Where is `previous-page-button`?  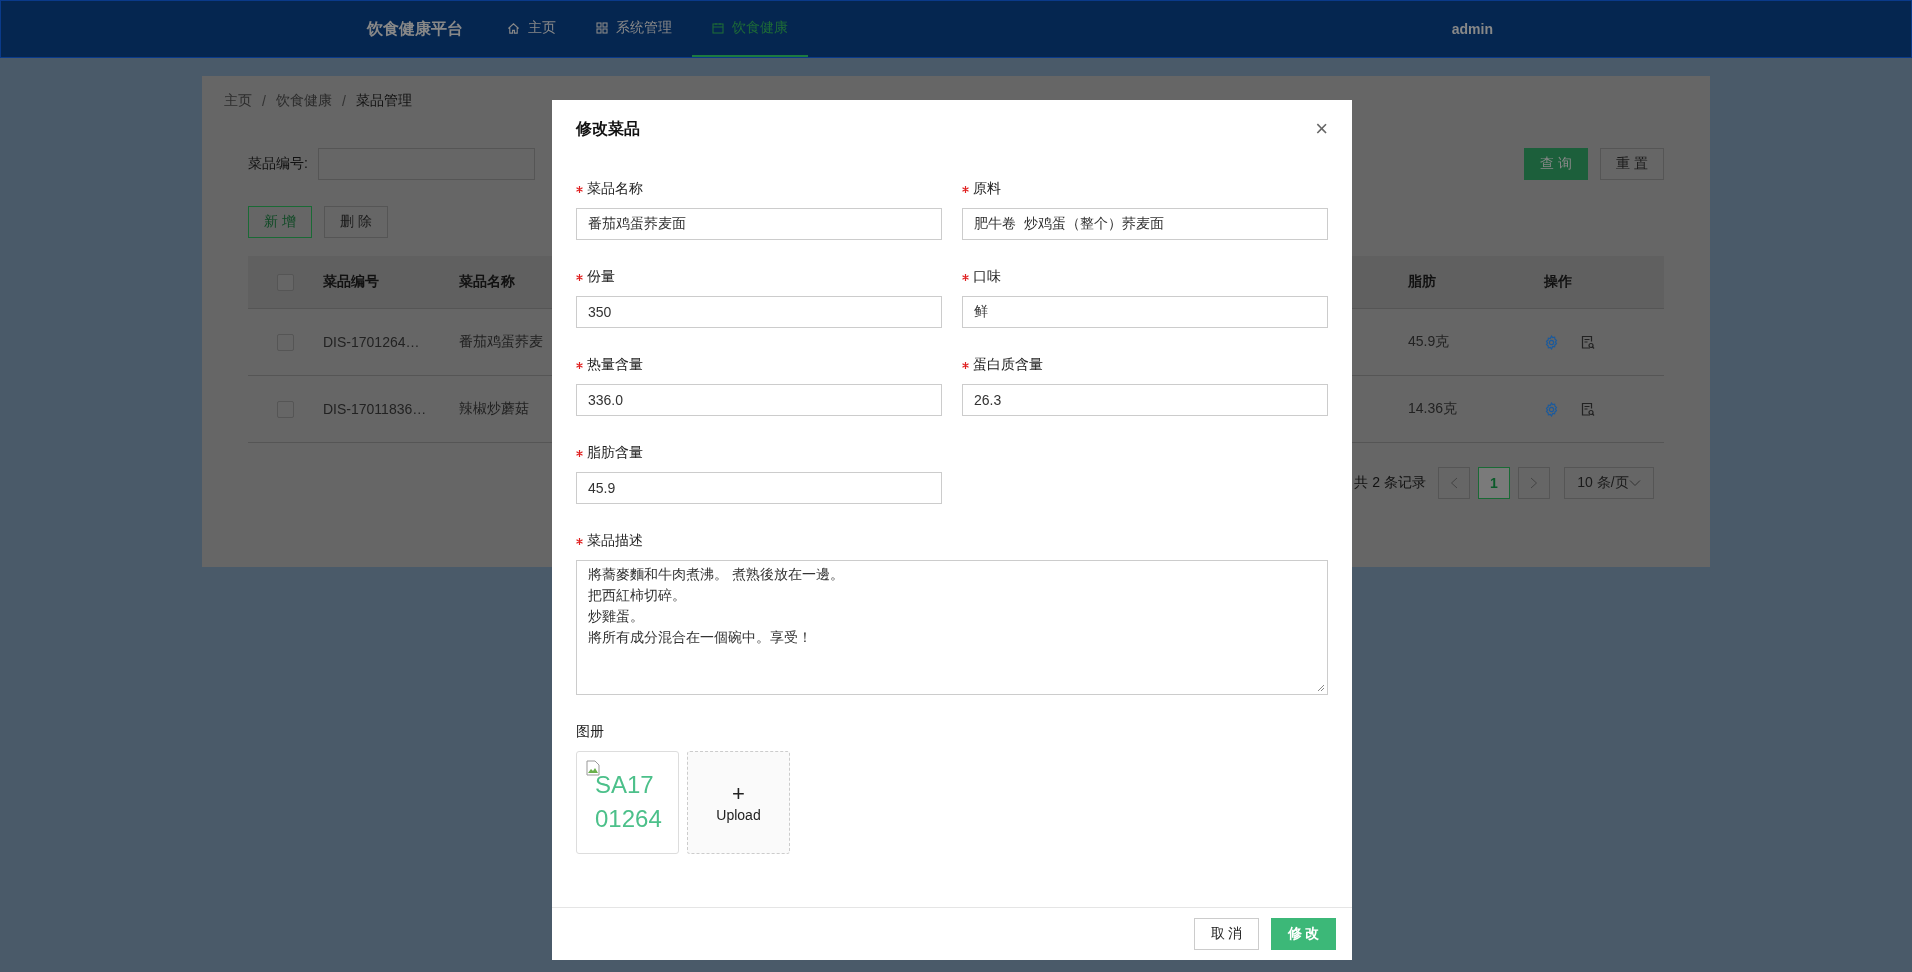
previous-page-button is located at coordinates (1454, 483).